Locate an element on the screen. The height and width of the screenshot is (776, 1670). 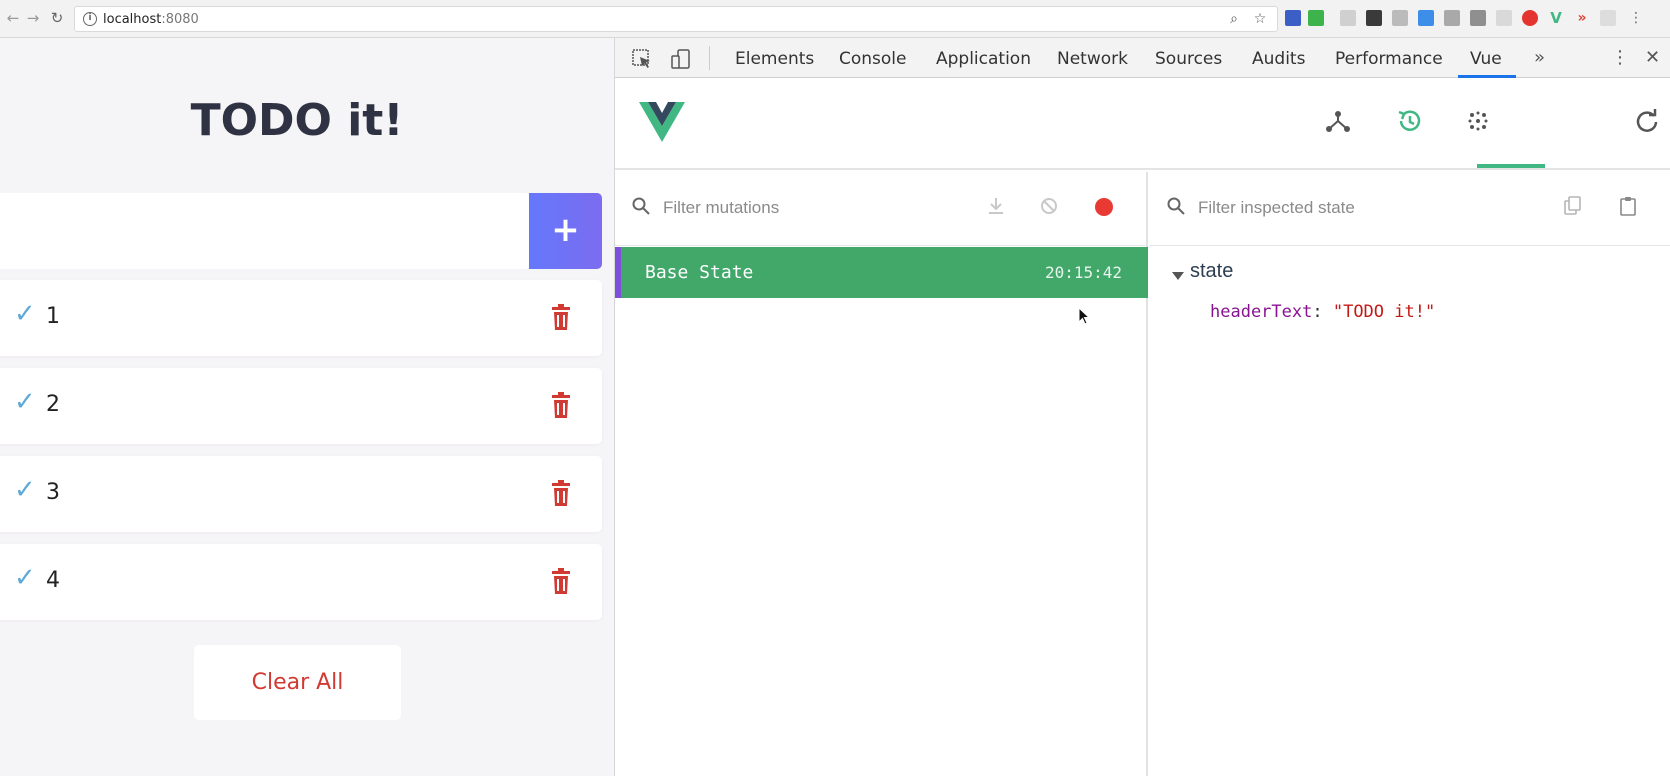
events-icon is located at coordinates (1478, 121).